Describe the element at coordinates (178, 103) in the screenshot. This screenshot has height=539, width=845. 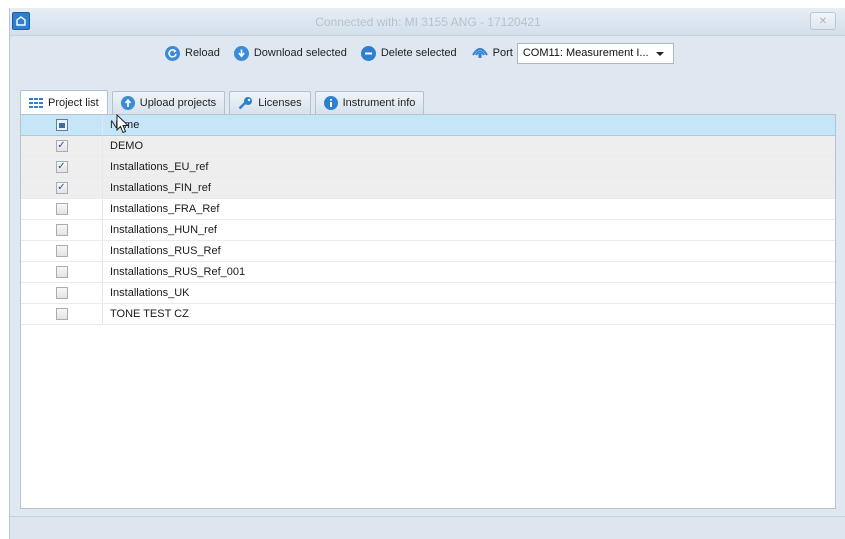
I see `tab-label: Upload projects` at that location.